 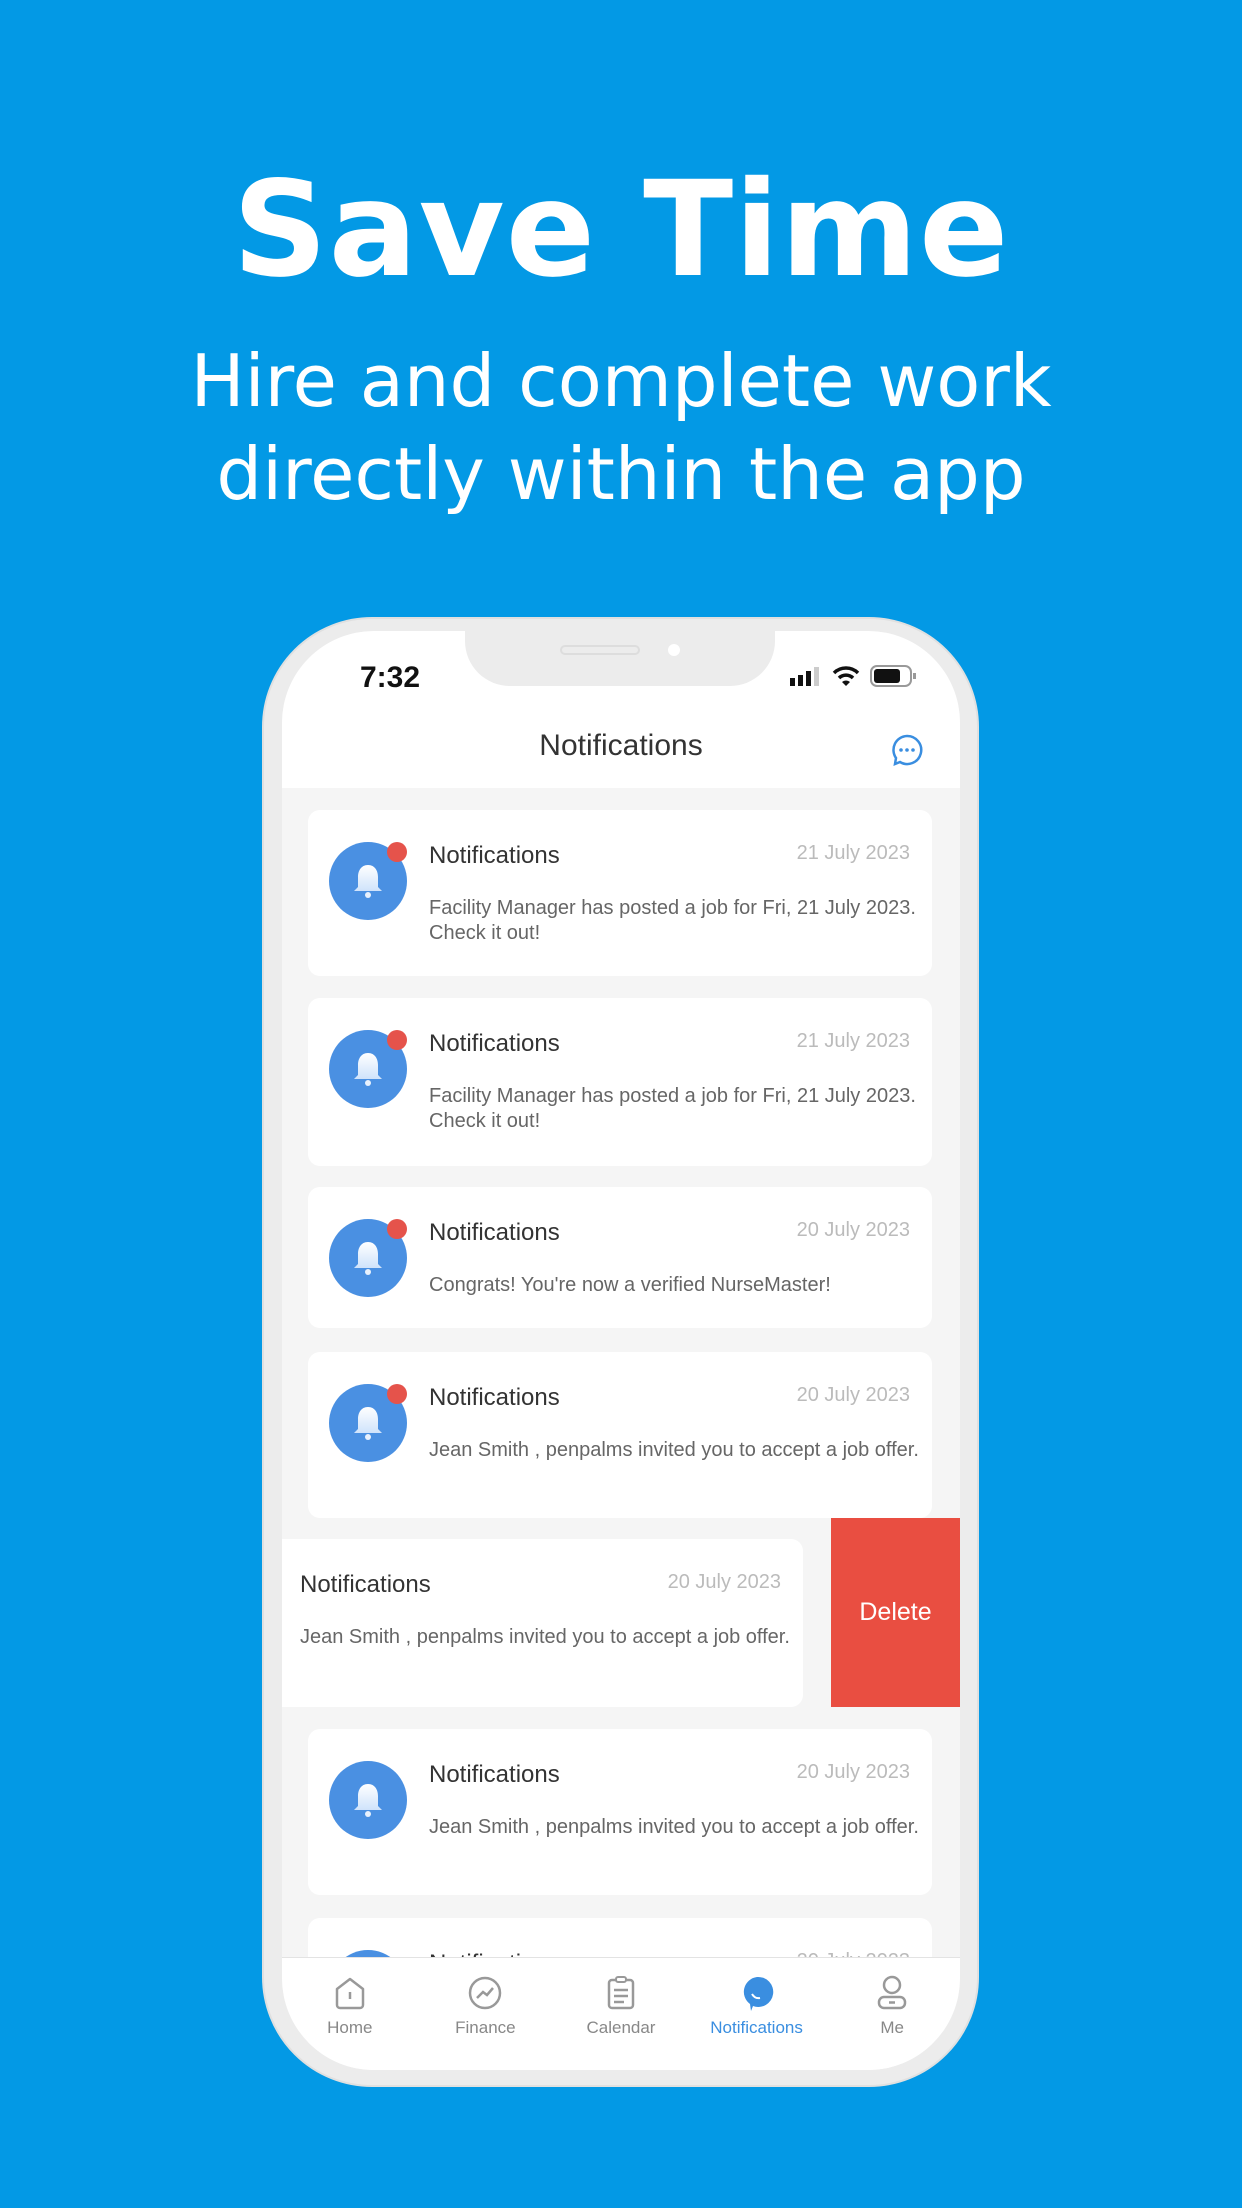 What do you see at coordinates (621, 2027) in the screenshot?
I see `tab-label: Calendar` at bounding box center [621, 2027].